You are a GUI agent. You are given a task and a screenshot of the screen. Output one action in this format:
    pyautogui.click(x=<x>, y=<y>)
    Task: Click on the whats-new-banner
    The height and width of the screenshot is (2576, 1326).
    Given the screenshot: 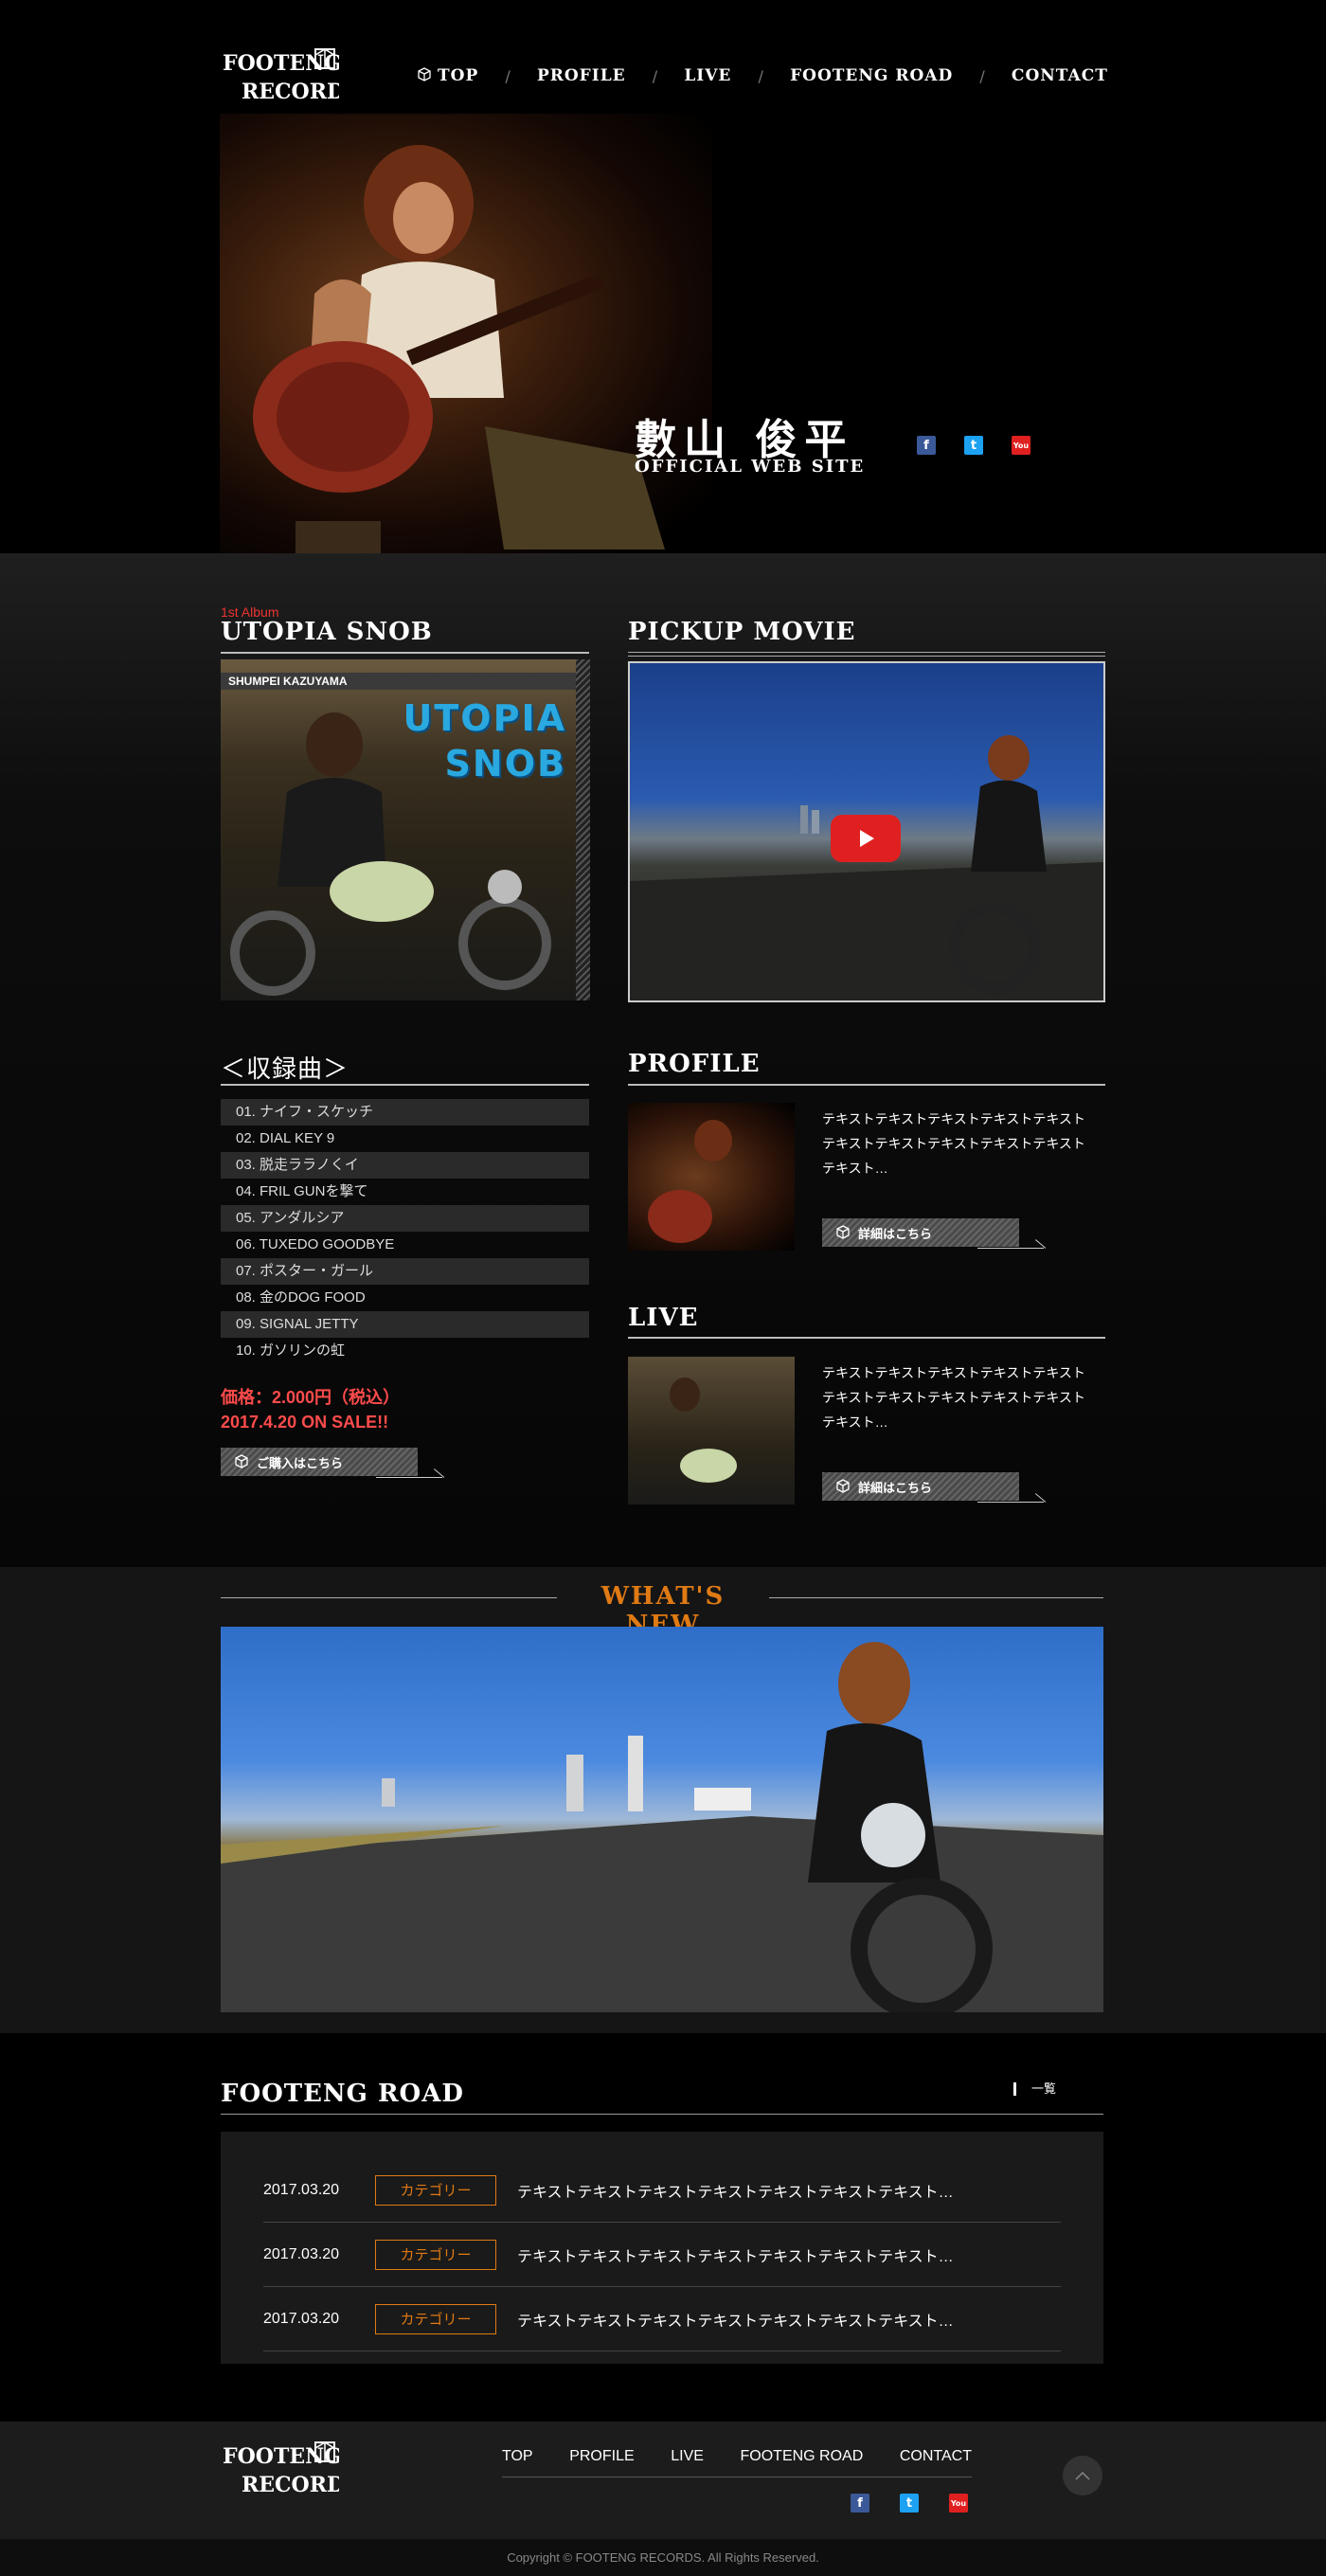 What is the action you would take?
    pyautogui.click(x=662, y=1819)
    